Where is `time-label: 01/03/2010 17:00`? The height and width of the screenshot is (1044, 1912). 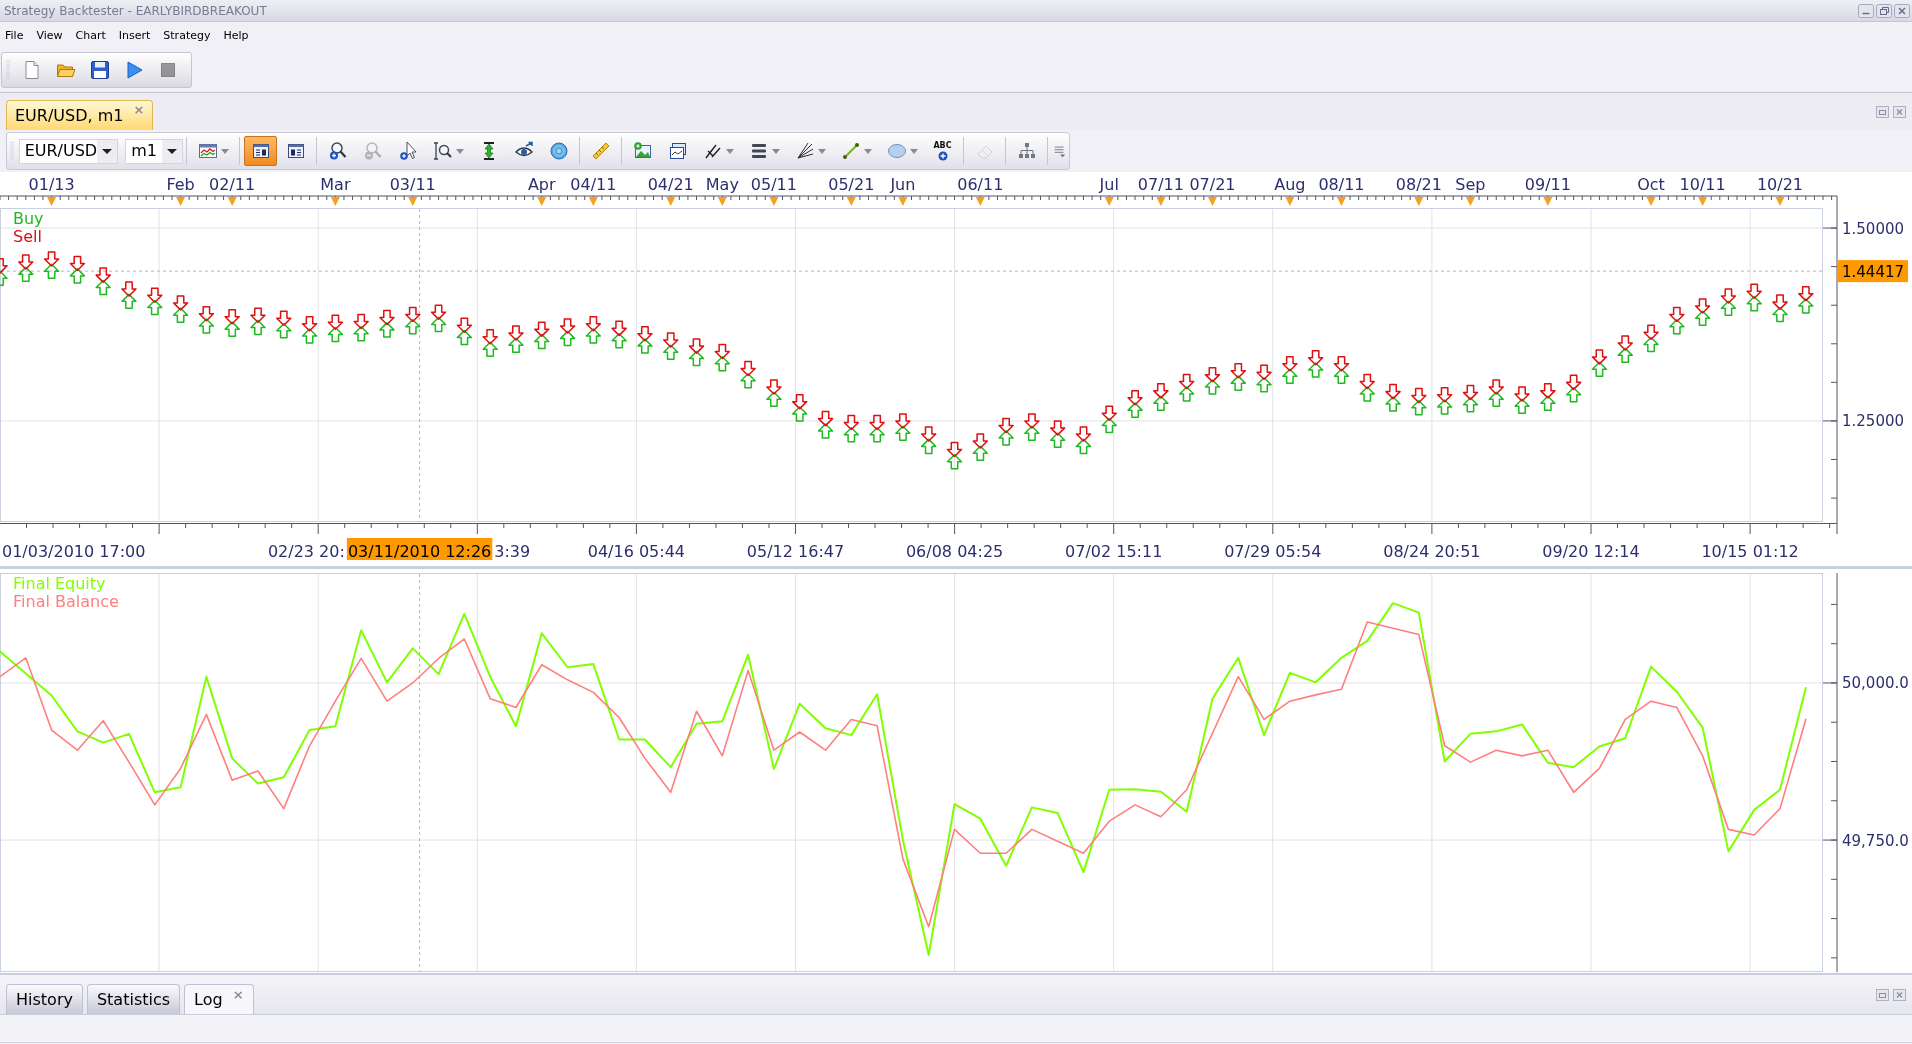
time-label: 01/03/2010 17:00 is located at coordinates (74, 551).